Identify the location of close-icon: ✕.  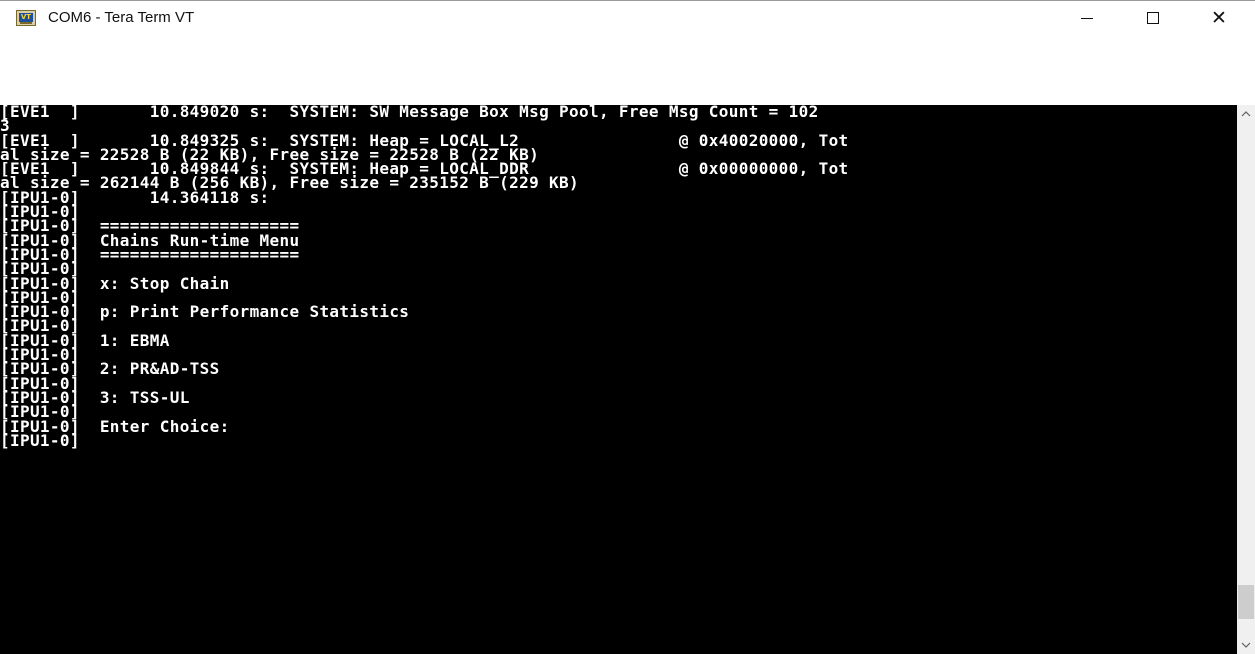
(1219, 17).